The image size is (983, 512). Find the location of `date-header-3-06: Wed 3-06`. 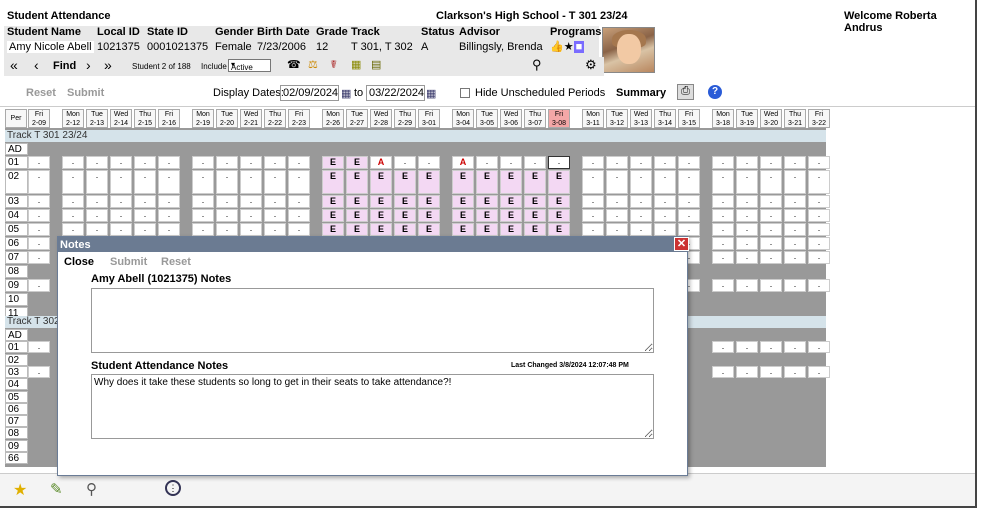

date-header-3-06: Wed 3-06 is located at coordinates (511, 118).